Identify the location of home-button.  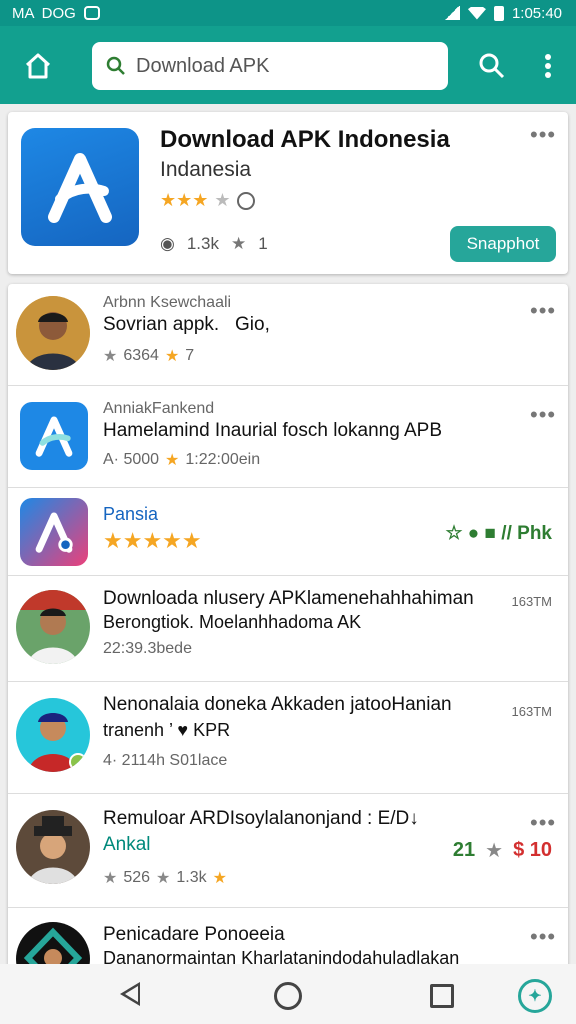
(38, 66).